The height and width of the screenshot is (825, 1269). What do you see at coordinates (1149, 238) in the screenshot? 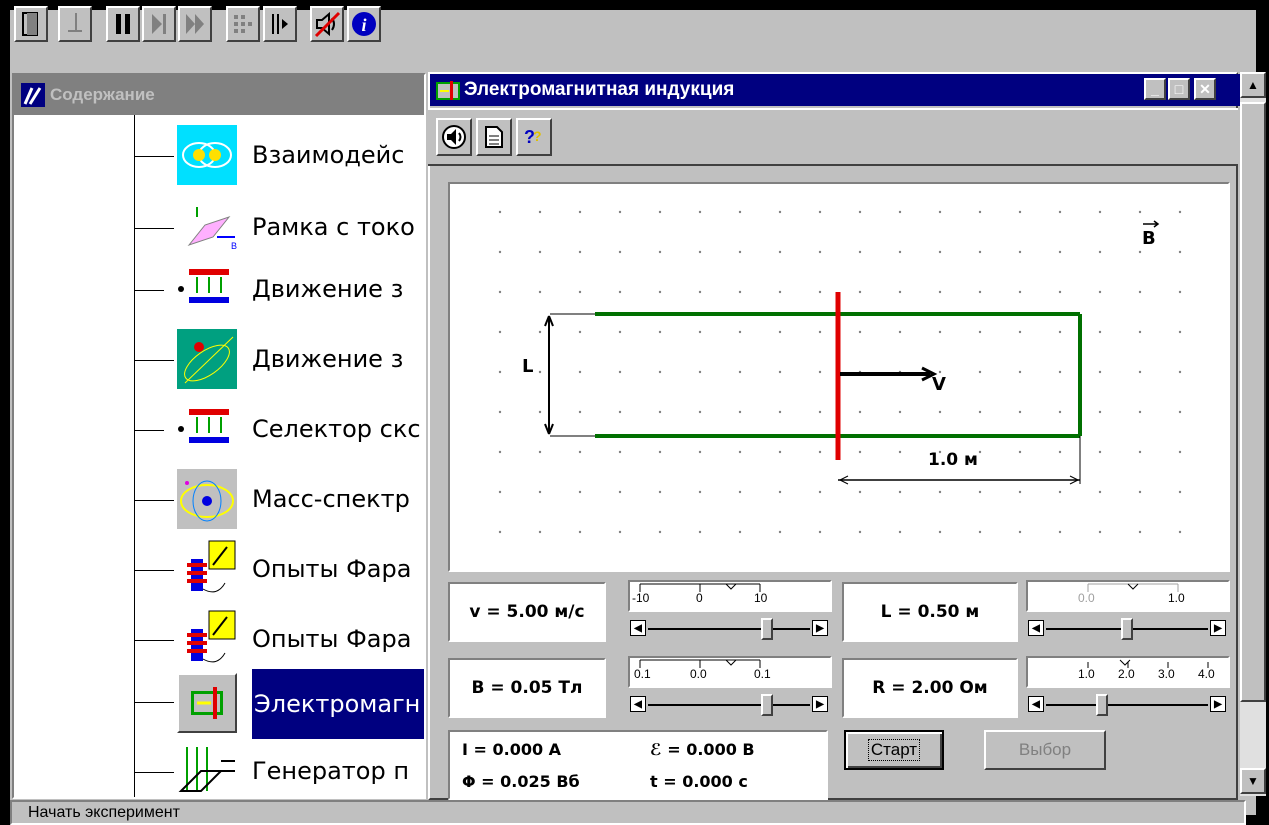
I see `field-label: B` at bounding box center [1149, 238].